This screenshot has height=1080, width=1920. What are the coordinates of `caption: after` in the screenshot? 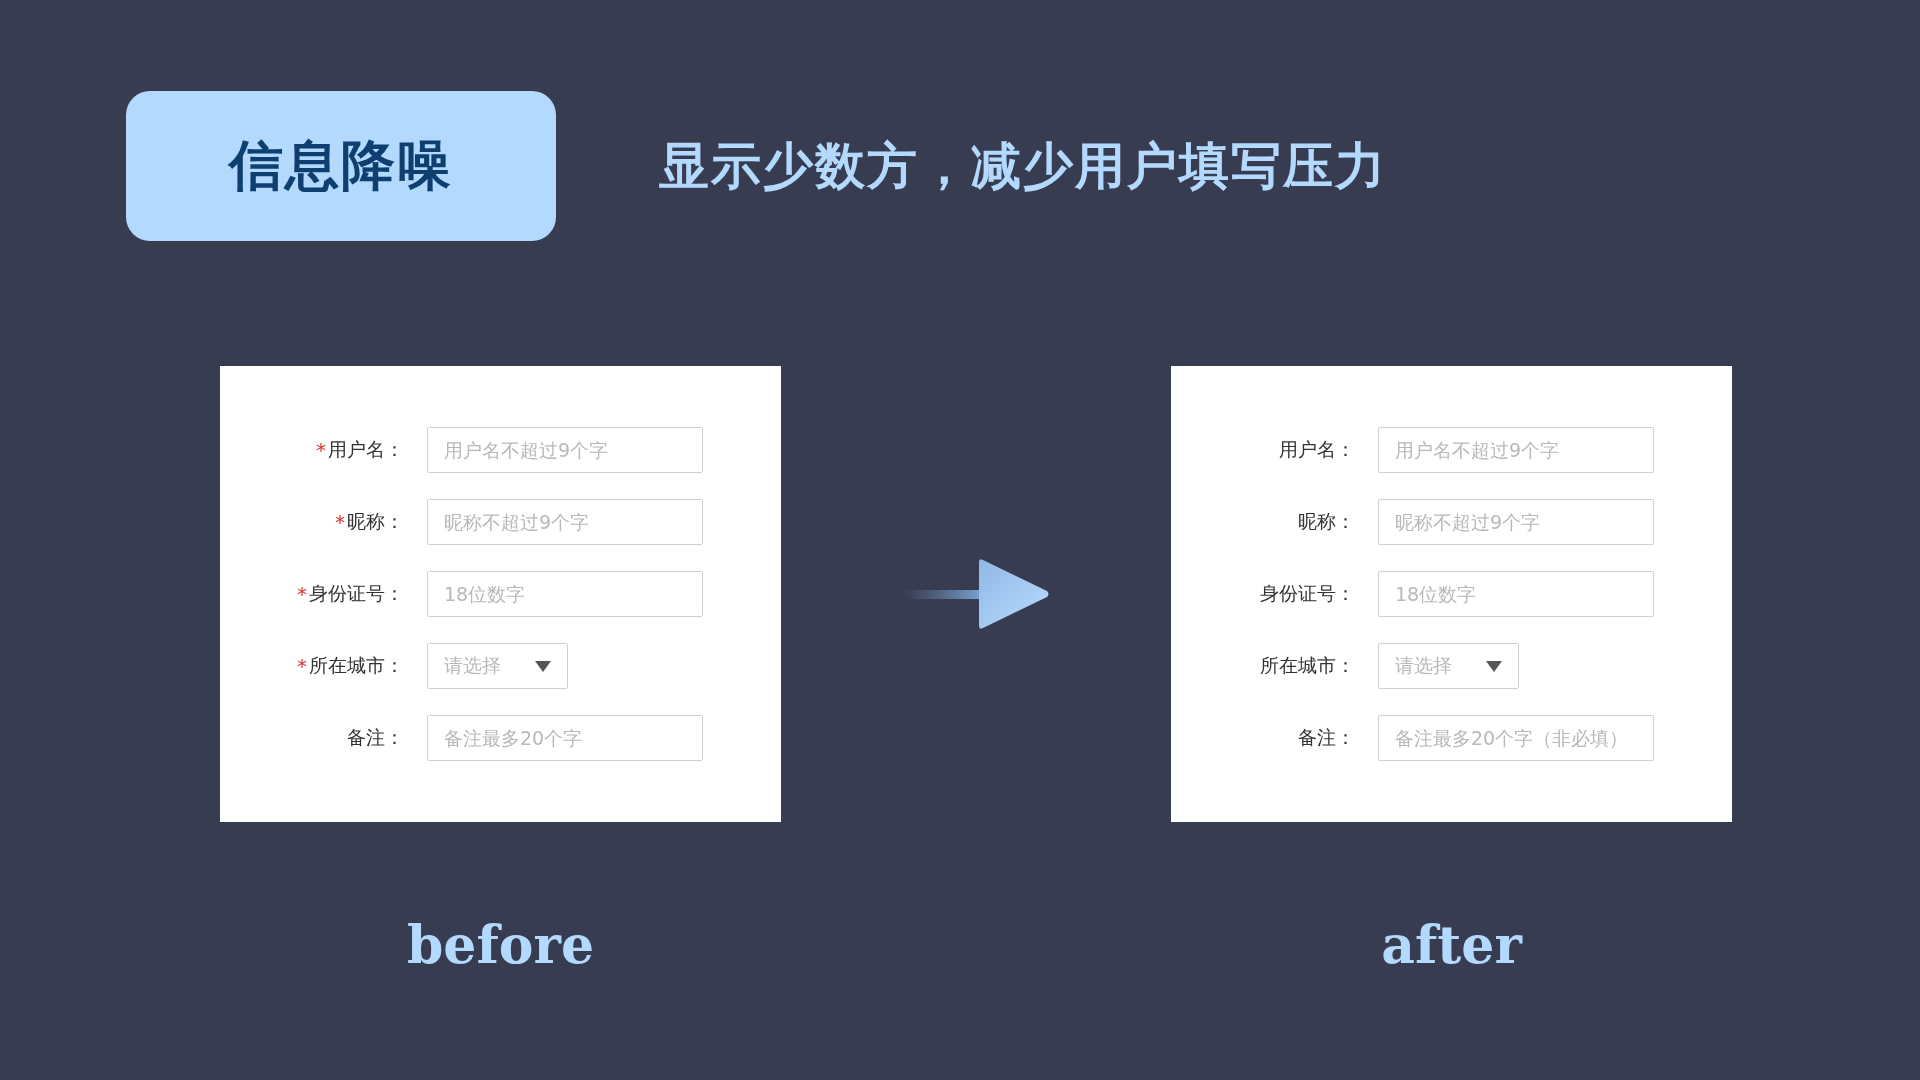 It's located at (1451, 944).